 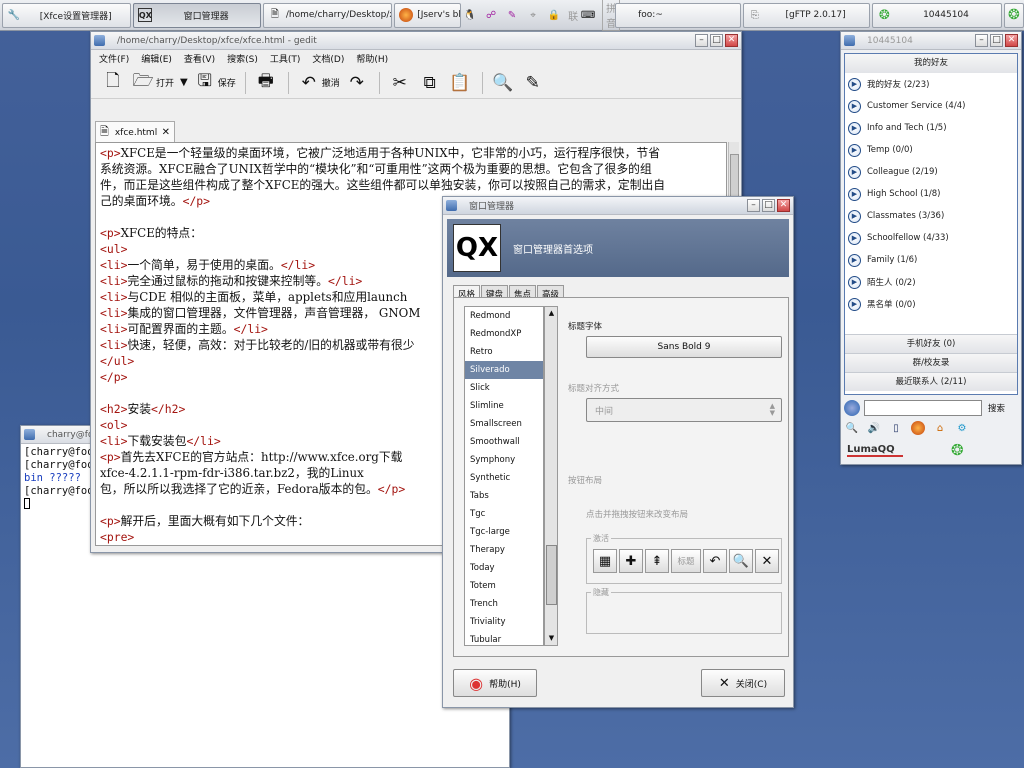 I want to click on theme-list-item: Today, so click(x=504, y=568).